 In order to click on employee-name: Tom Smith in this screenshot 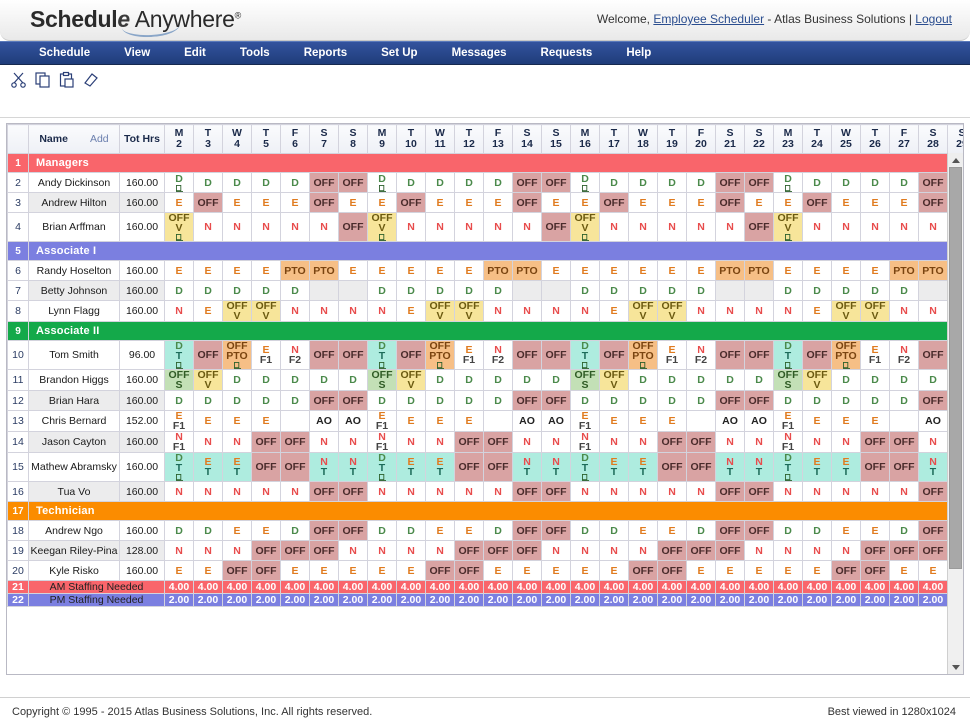, I will do `click(74, 355)`.